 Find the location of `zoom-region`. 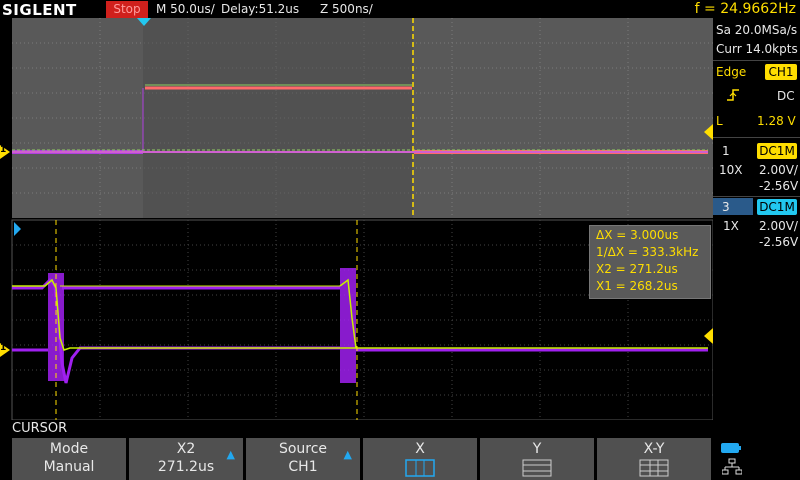

zoom-region is located at coordinates (278, 118).